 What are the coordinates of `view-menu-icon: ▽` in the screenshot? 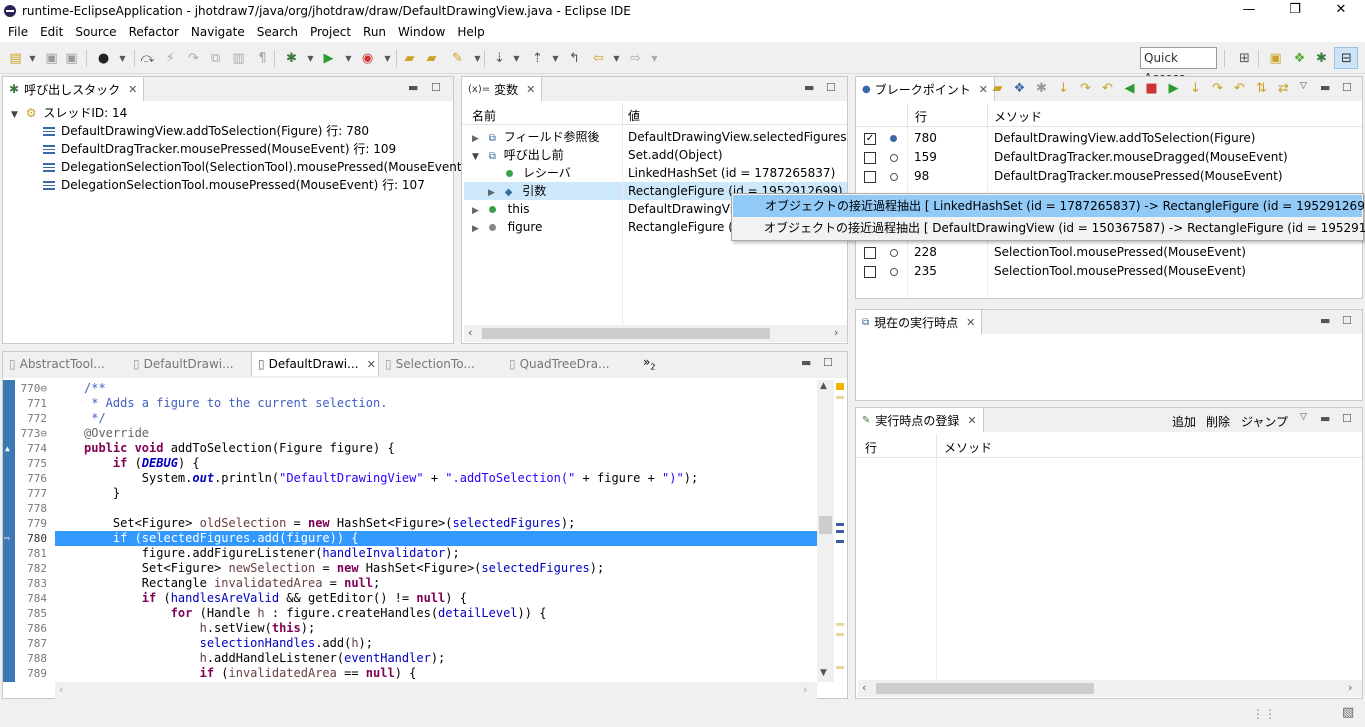 It's located at (1303, 86).